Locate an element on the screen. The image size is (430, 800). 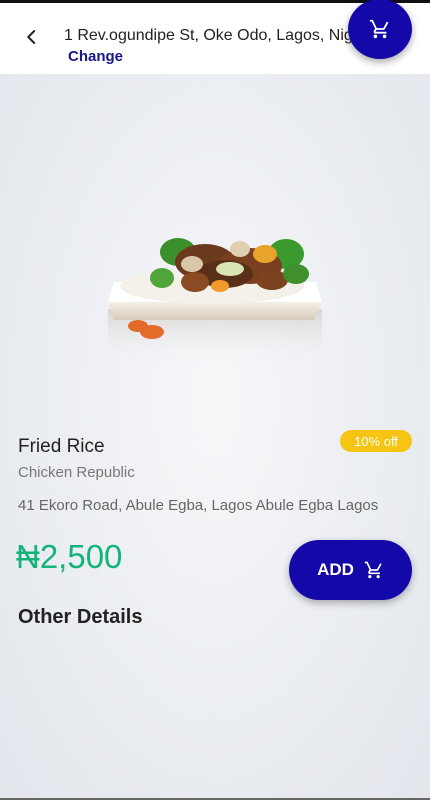
price: ₦2,500 is located at coordinates (69, 556).